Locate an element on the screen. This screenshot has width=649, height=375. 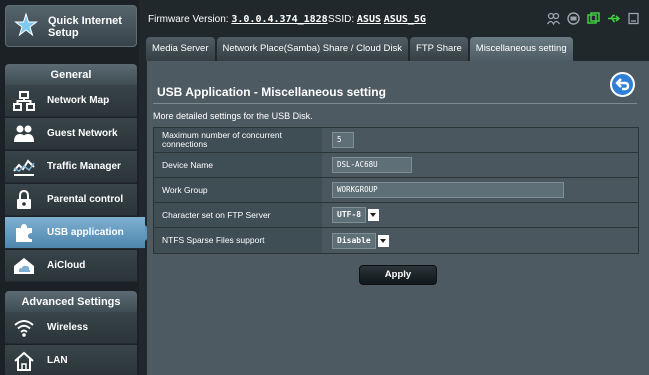
sidebar-item-traffic-manager: Traffic Manager is located at coordinates (71, 167).